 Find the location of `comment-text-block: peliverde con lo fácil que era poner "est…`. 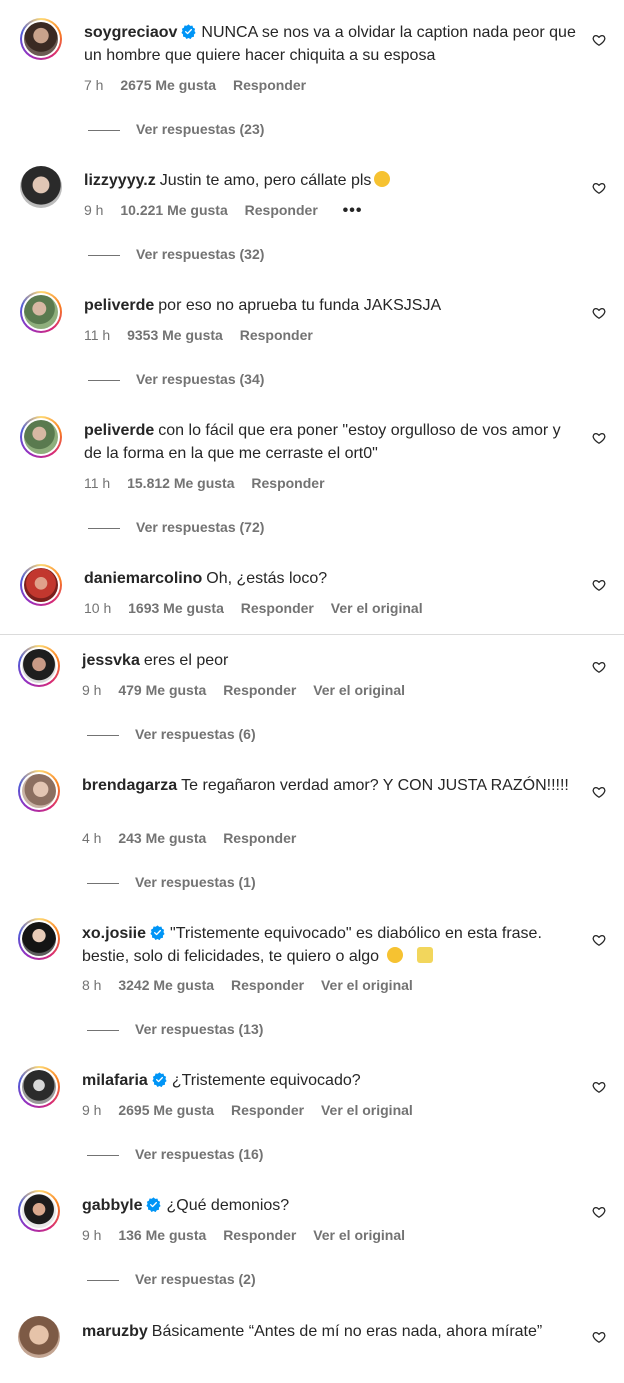

comment-text-block: peliverde con lo fácil que era poner "est… is located at coordinates (330, 442).